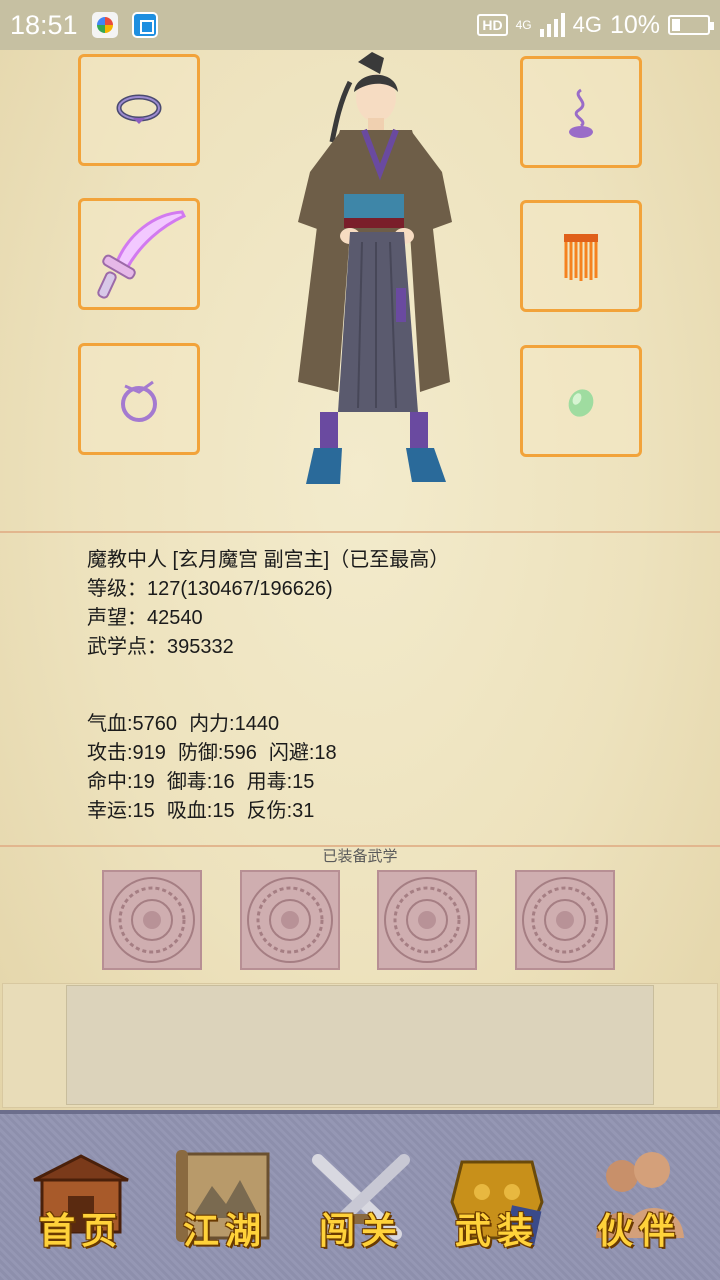  Describe the element at coordinates (492, 25) in the screenshot. I see `hd-badge: HD` at that location.